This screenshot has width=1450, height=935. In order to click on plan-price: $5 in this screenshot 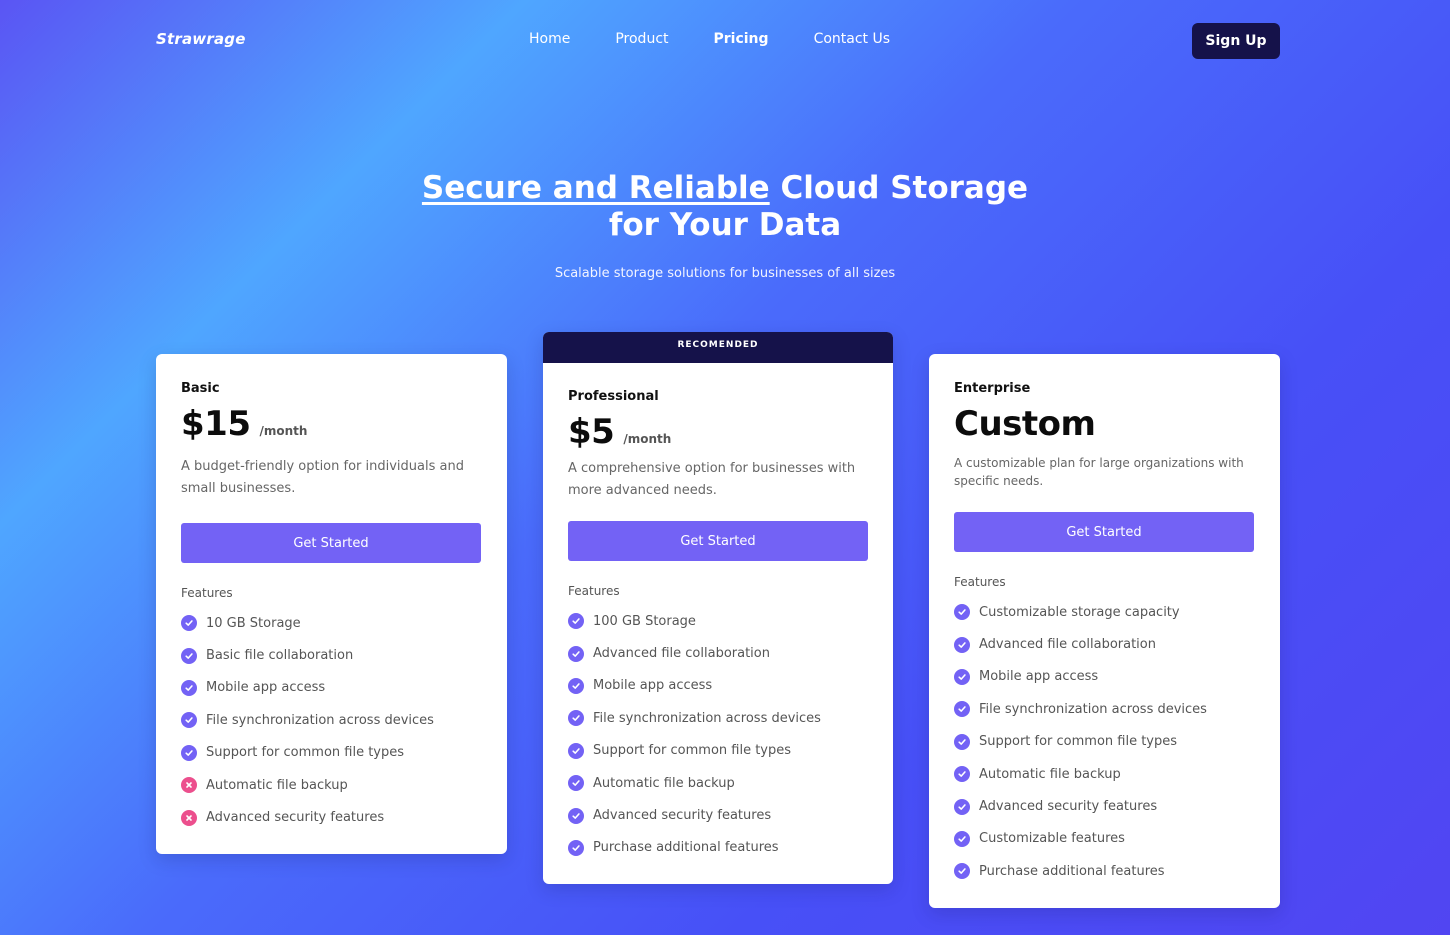, I will do `click(591, 432)`.